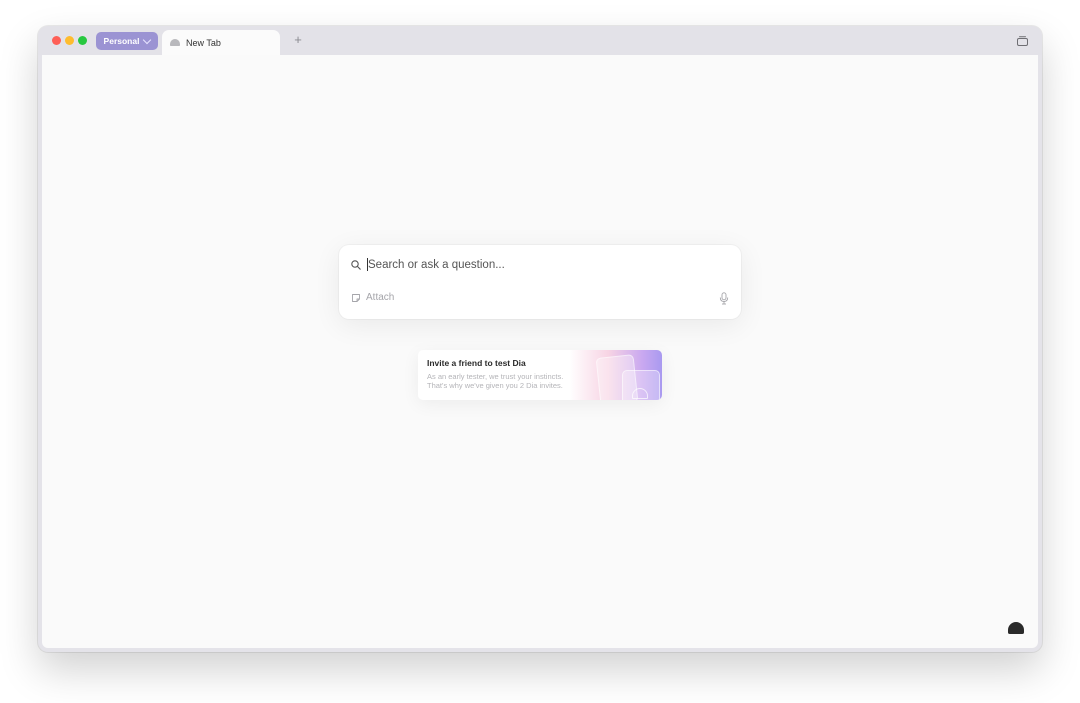 The height and width of the screenshot is (703, 1080). Describe the element at coordinates (724, 298) in the screenshot. I see `microphone-icon` at that location.